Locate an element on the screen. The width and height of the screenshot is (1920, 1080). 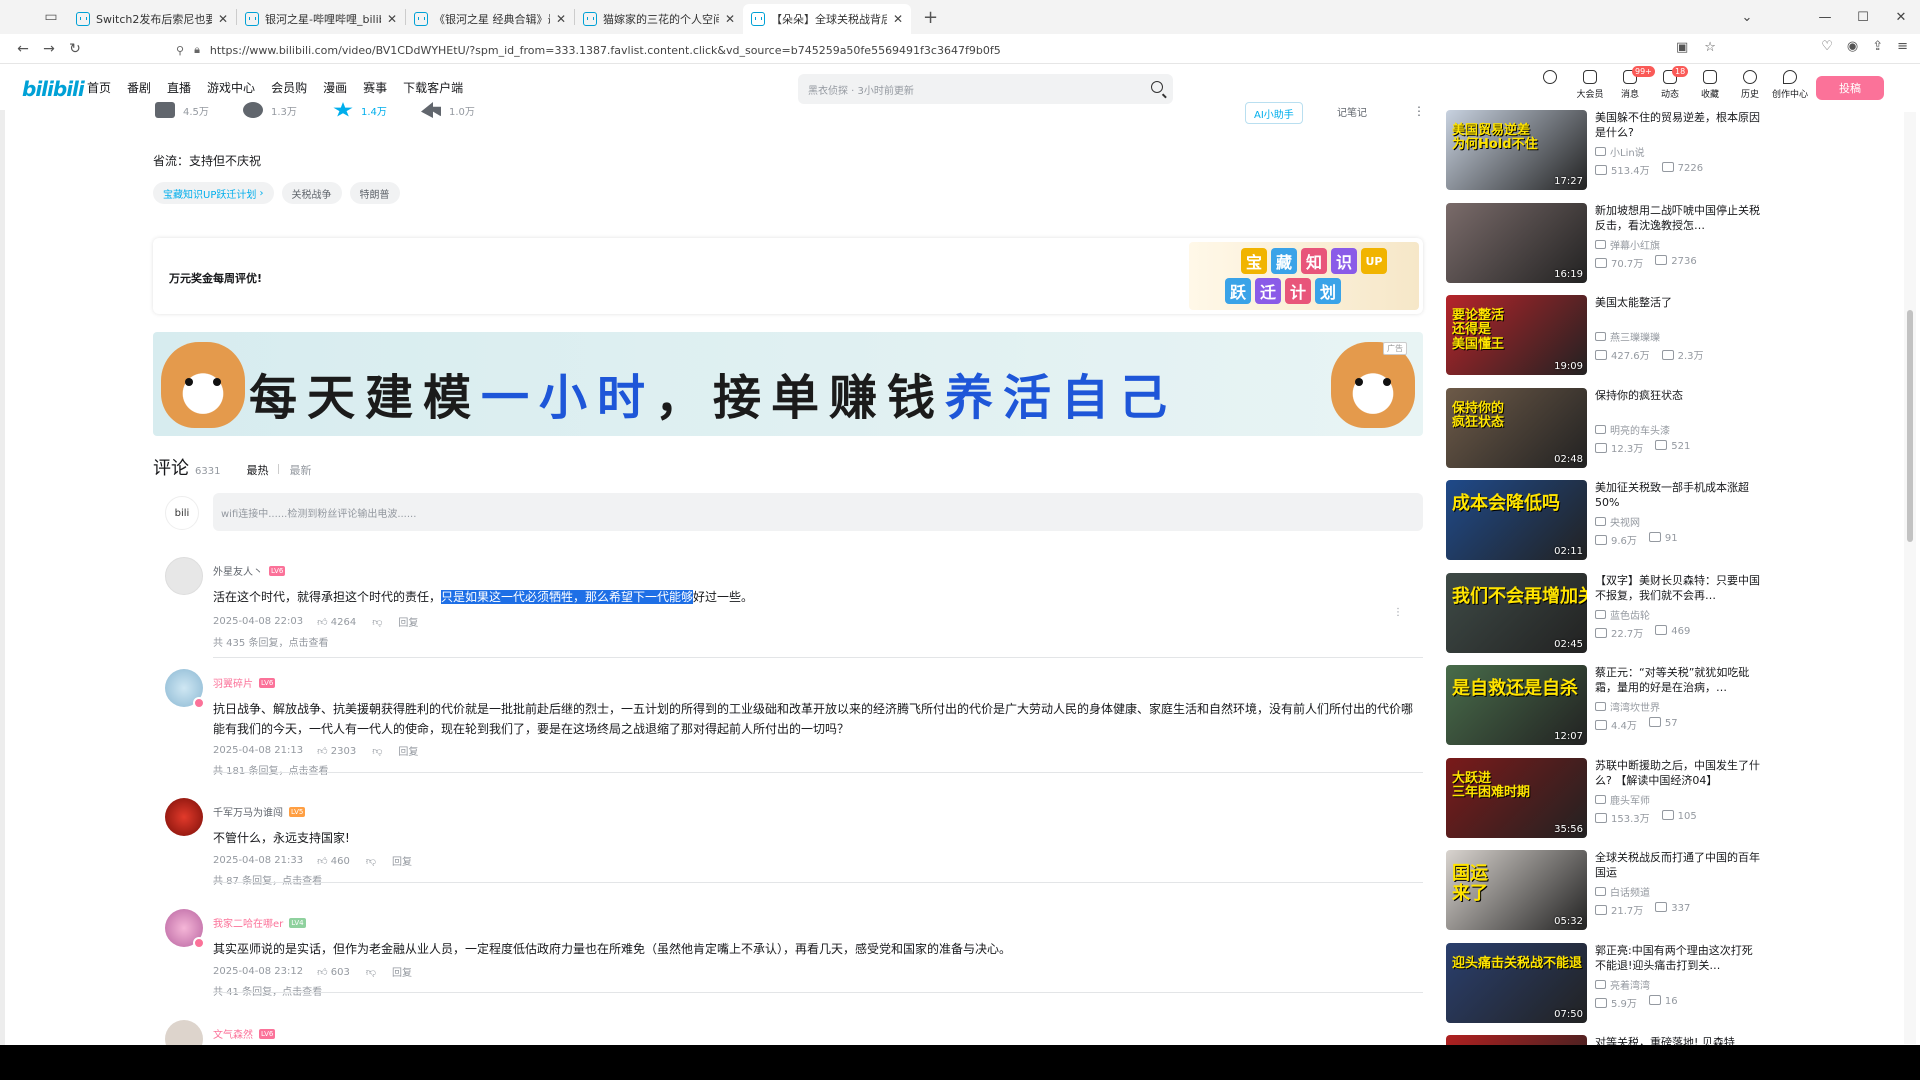
video-author: 明亮的车头漆 is located at coordinates (1632, 429).